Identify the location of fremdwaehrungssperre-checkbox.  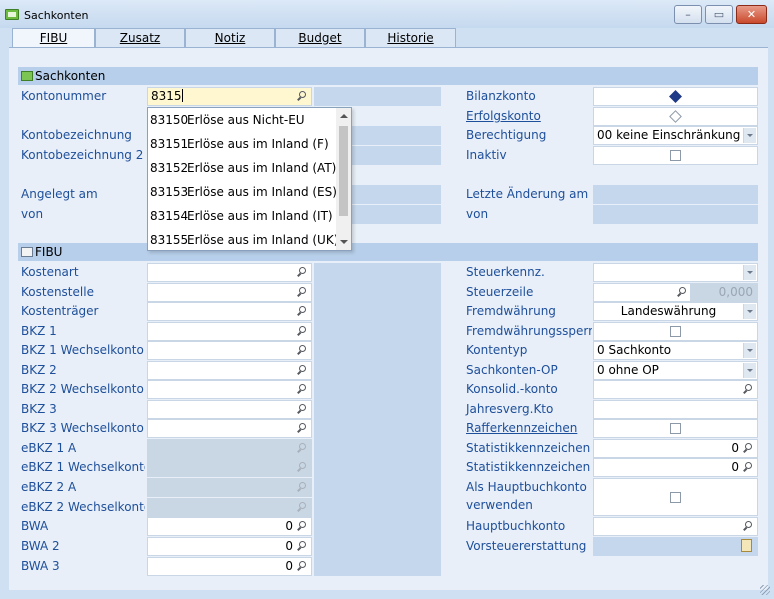
(675, 331).